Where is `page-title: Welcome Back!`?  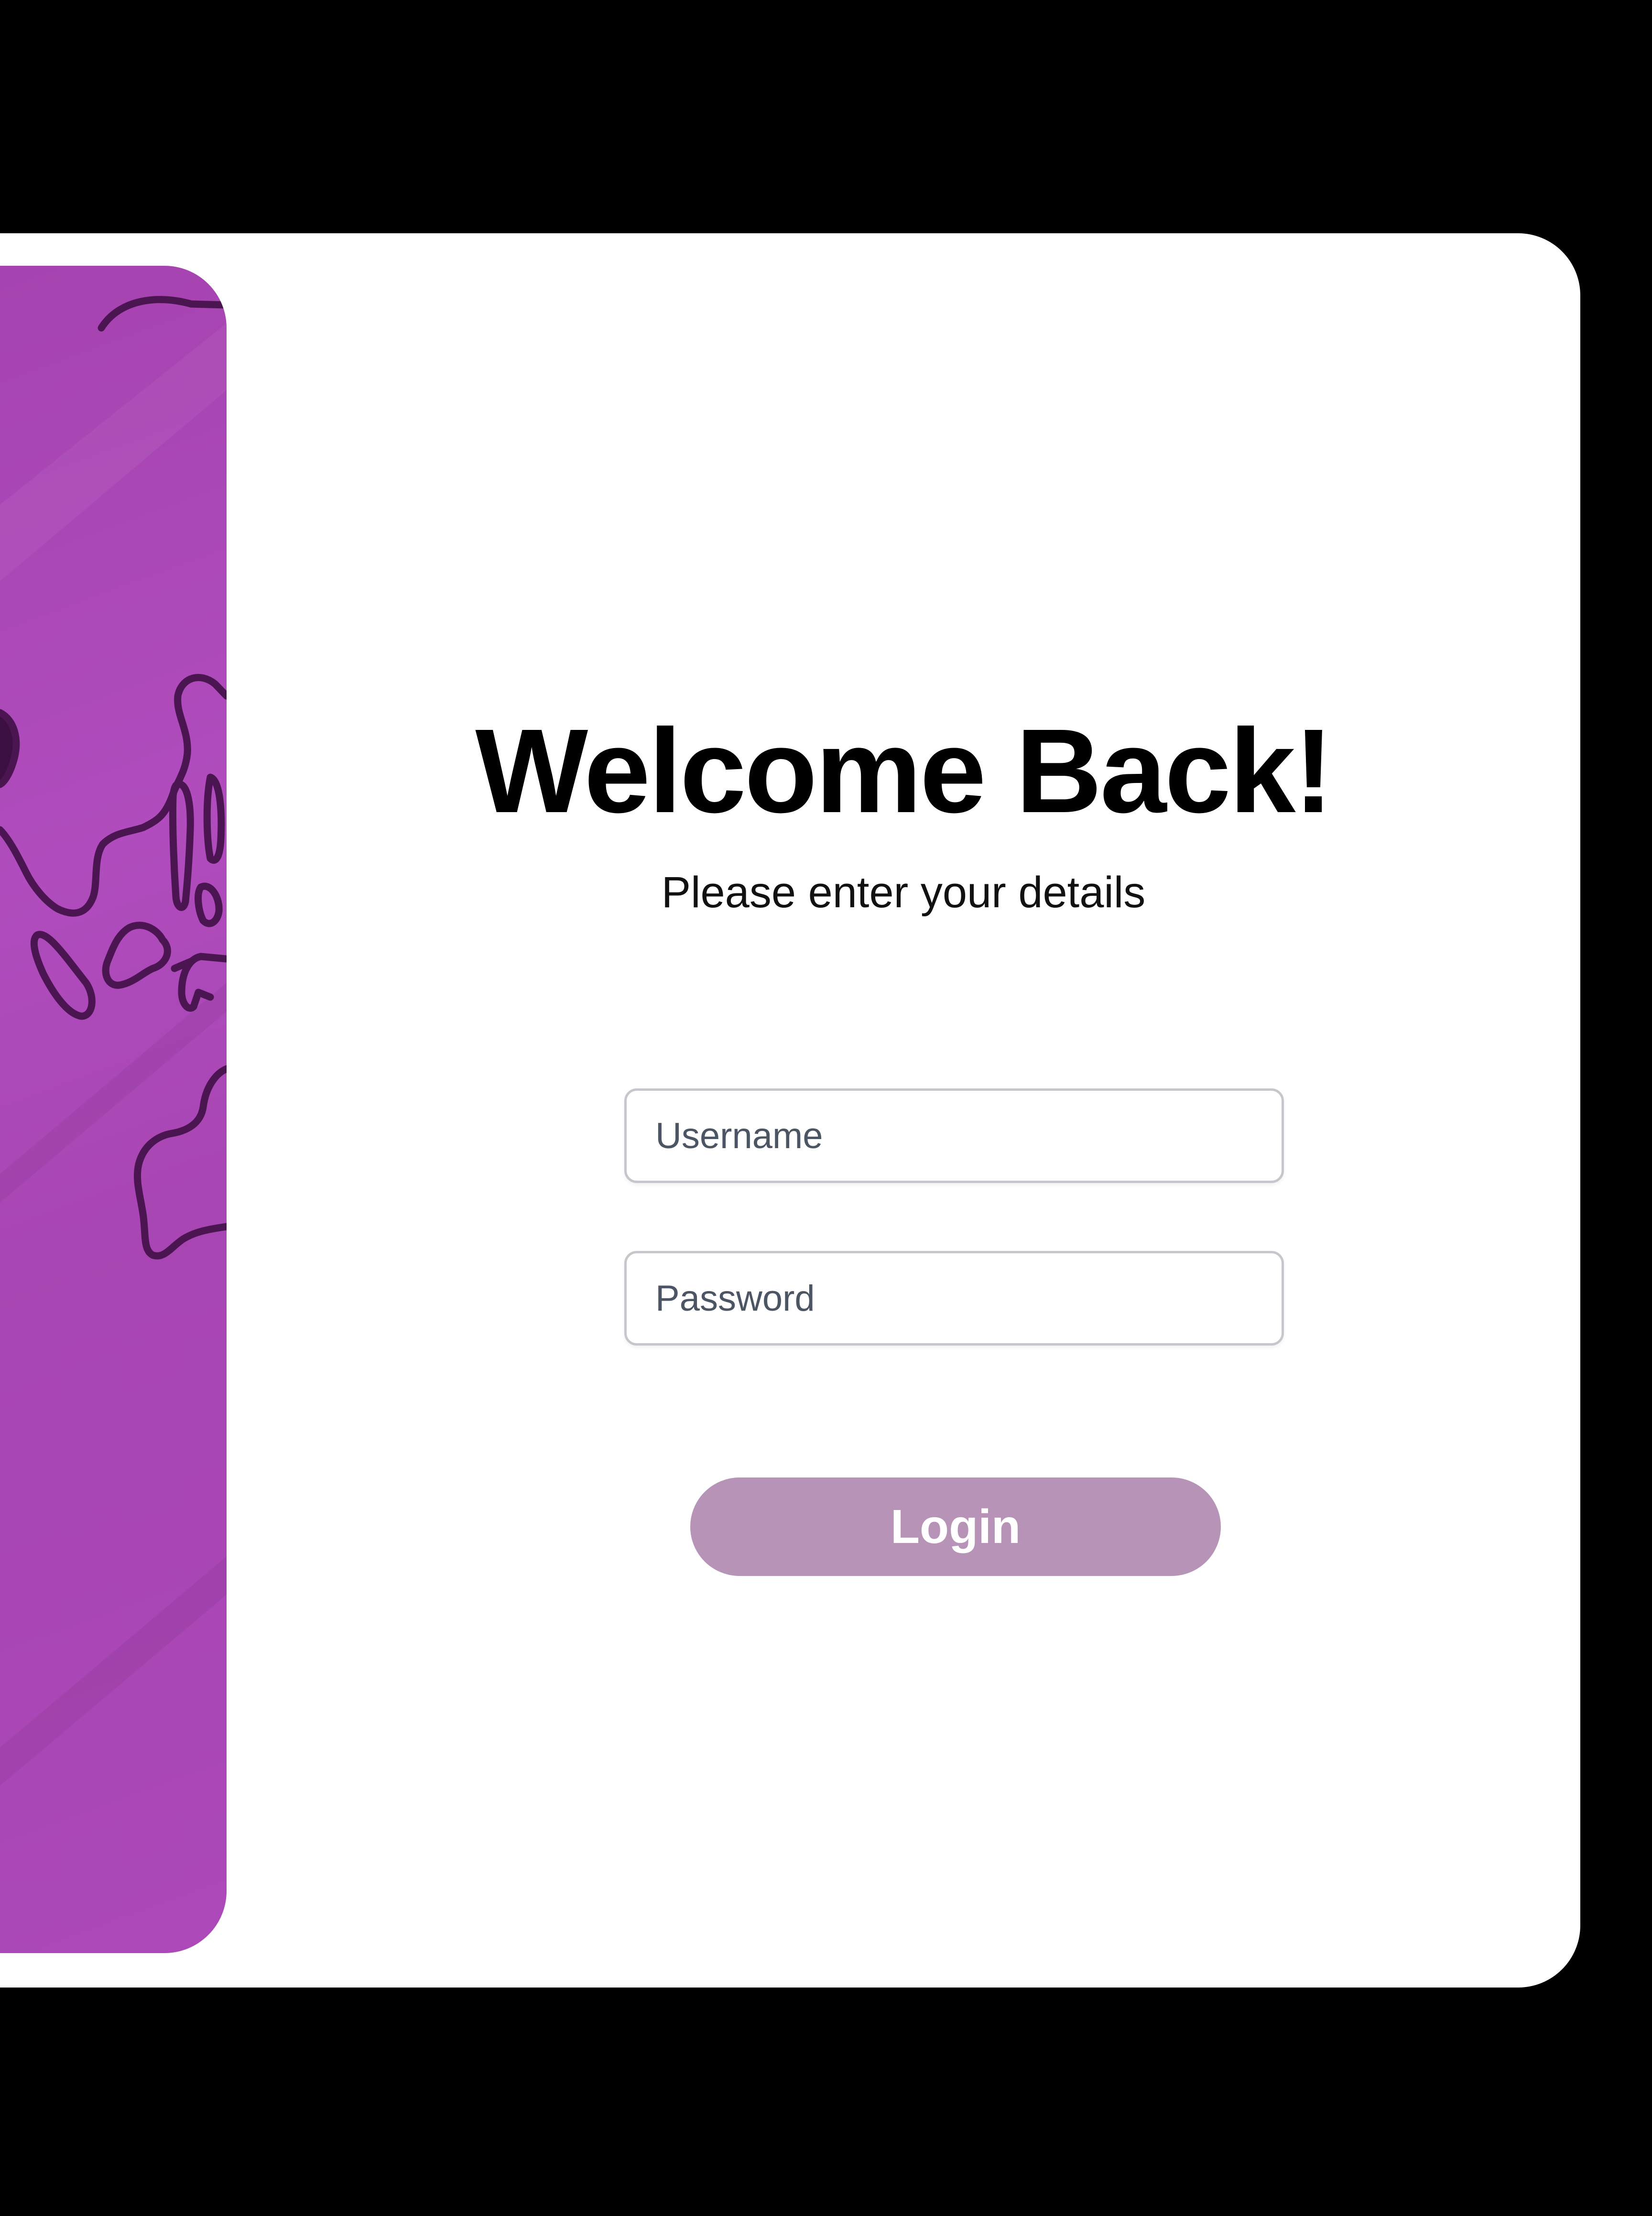
page-title: Welcome Back! is located at coordinates (904, 770).